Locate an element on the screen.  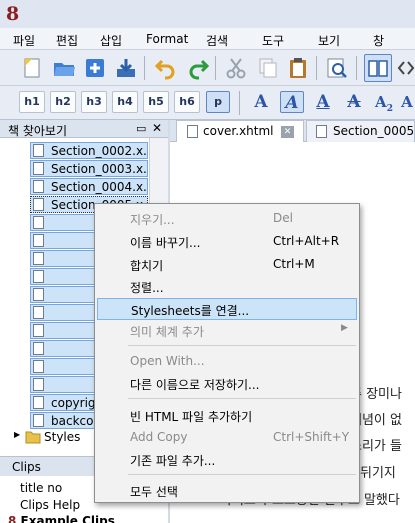
menu-item-delete: 지우기... Del is located at coordinates (227, 219).